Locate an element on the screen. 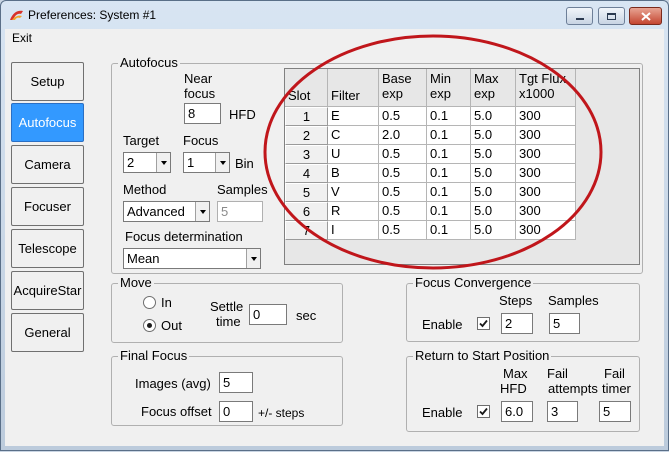 Image resolution: width=669 pixels, height=452 pixels. move-in-radio is located at coordinates (149, 302).